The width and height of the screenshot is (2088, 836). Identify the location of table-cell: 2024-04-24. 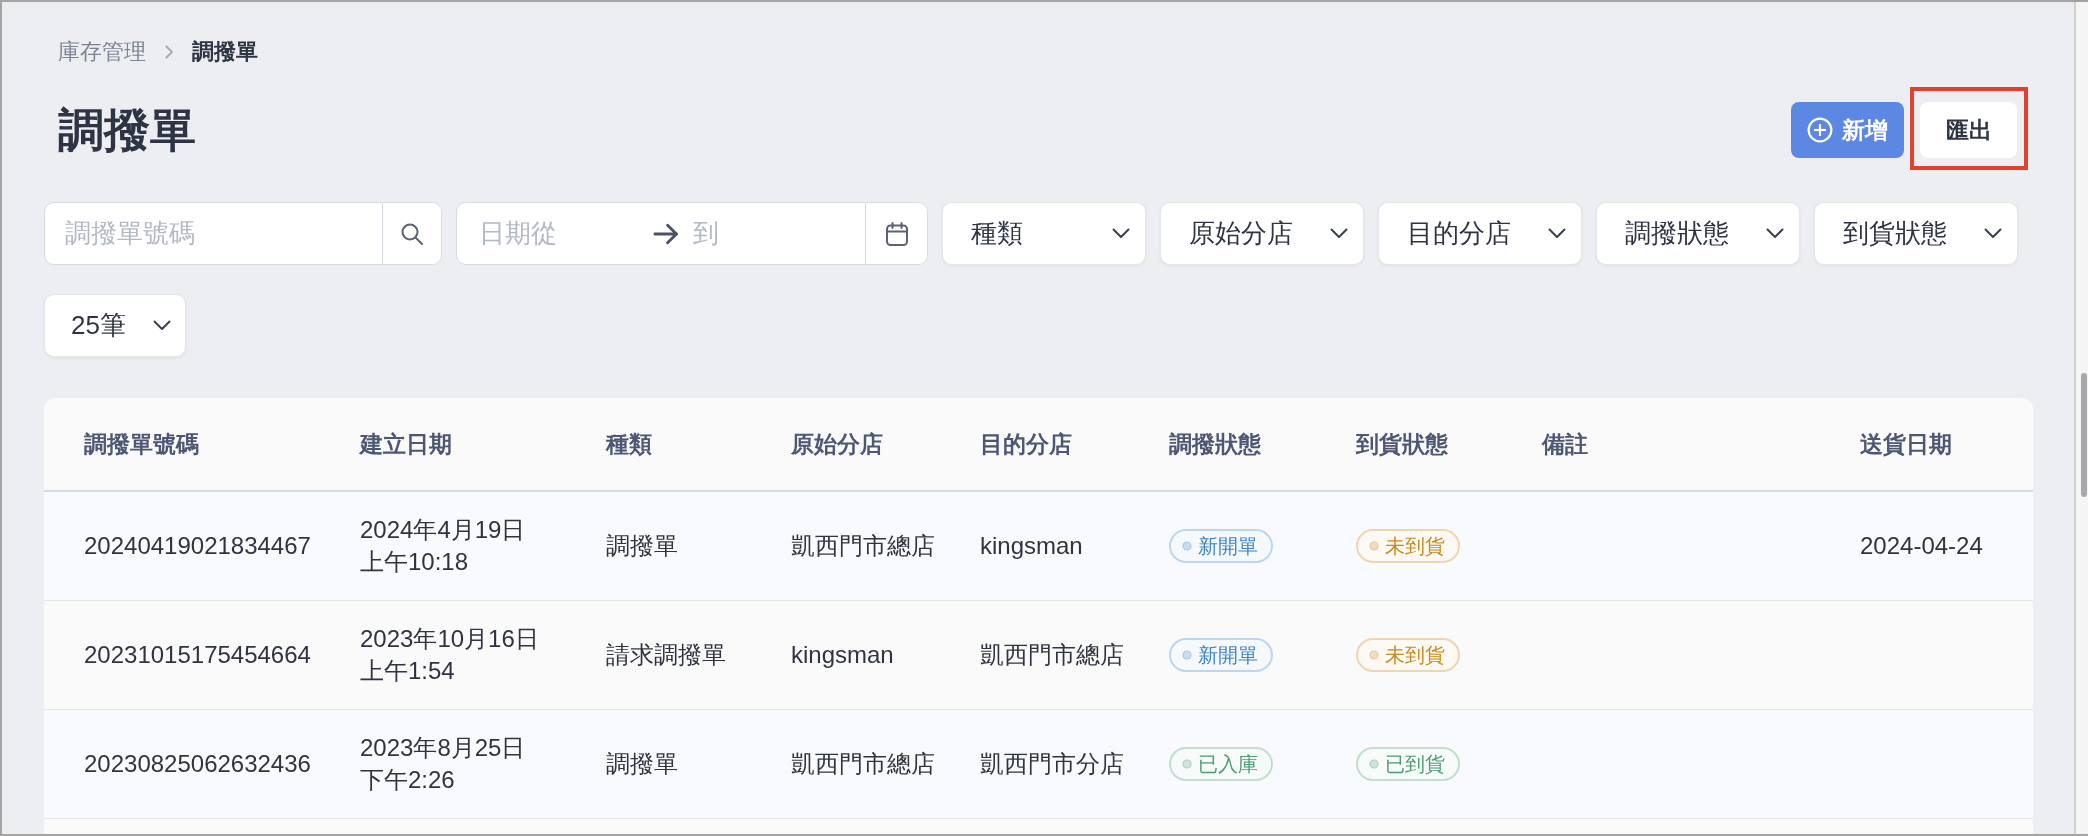
(1946, 546).